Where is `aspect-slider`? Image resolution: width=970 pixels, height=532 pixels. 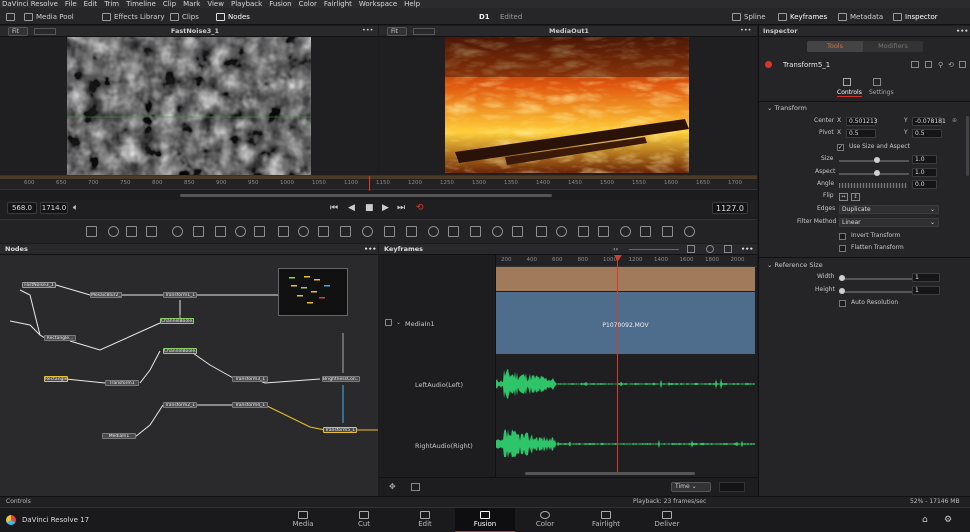 aspect-slider is located at coordinates (874, 173).